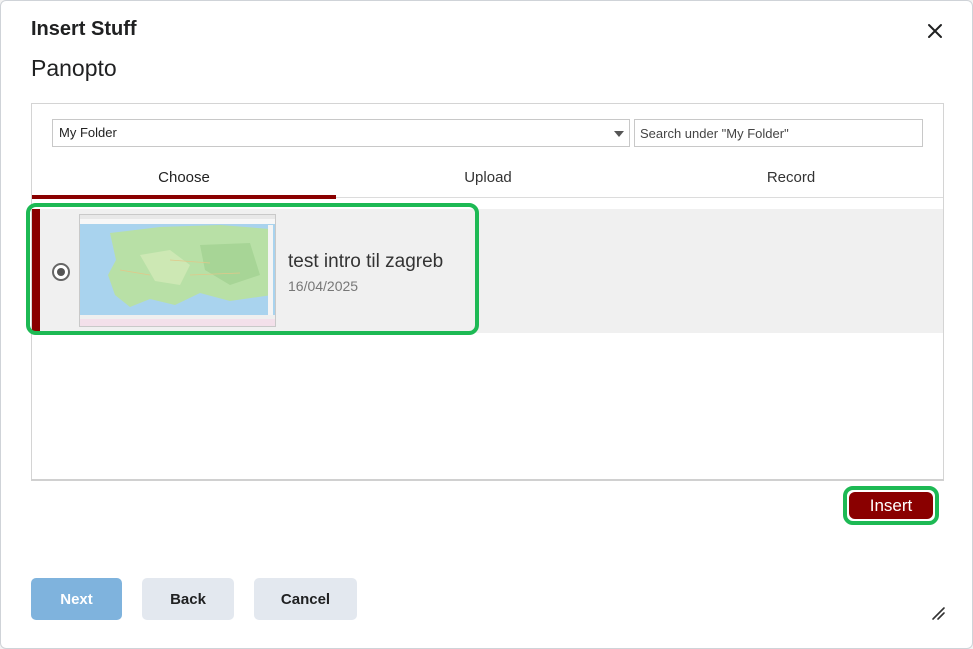 The image size is (973, 649). Describe the element at coordinates (184, 181) in the screenshot. I see `tab-choose: Choose` at that location.